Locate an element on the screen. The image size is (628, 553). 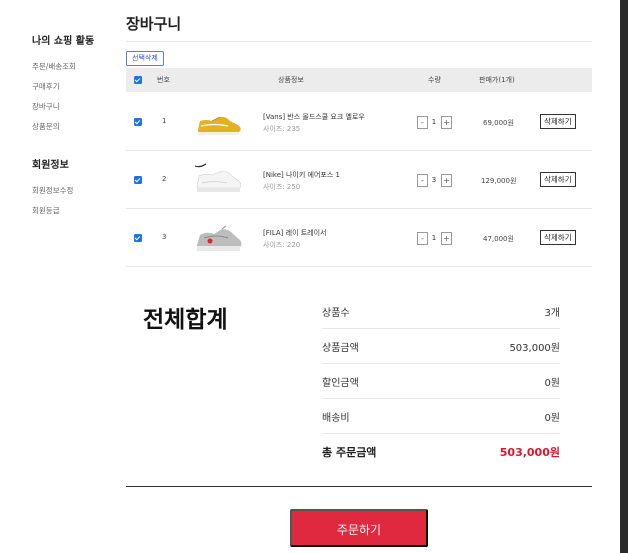
qty-value: 3 is located at coordinates (434, 180).